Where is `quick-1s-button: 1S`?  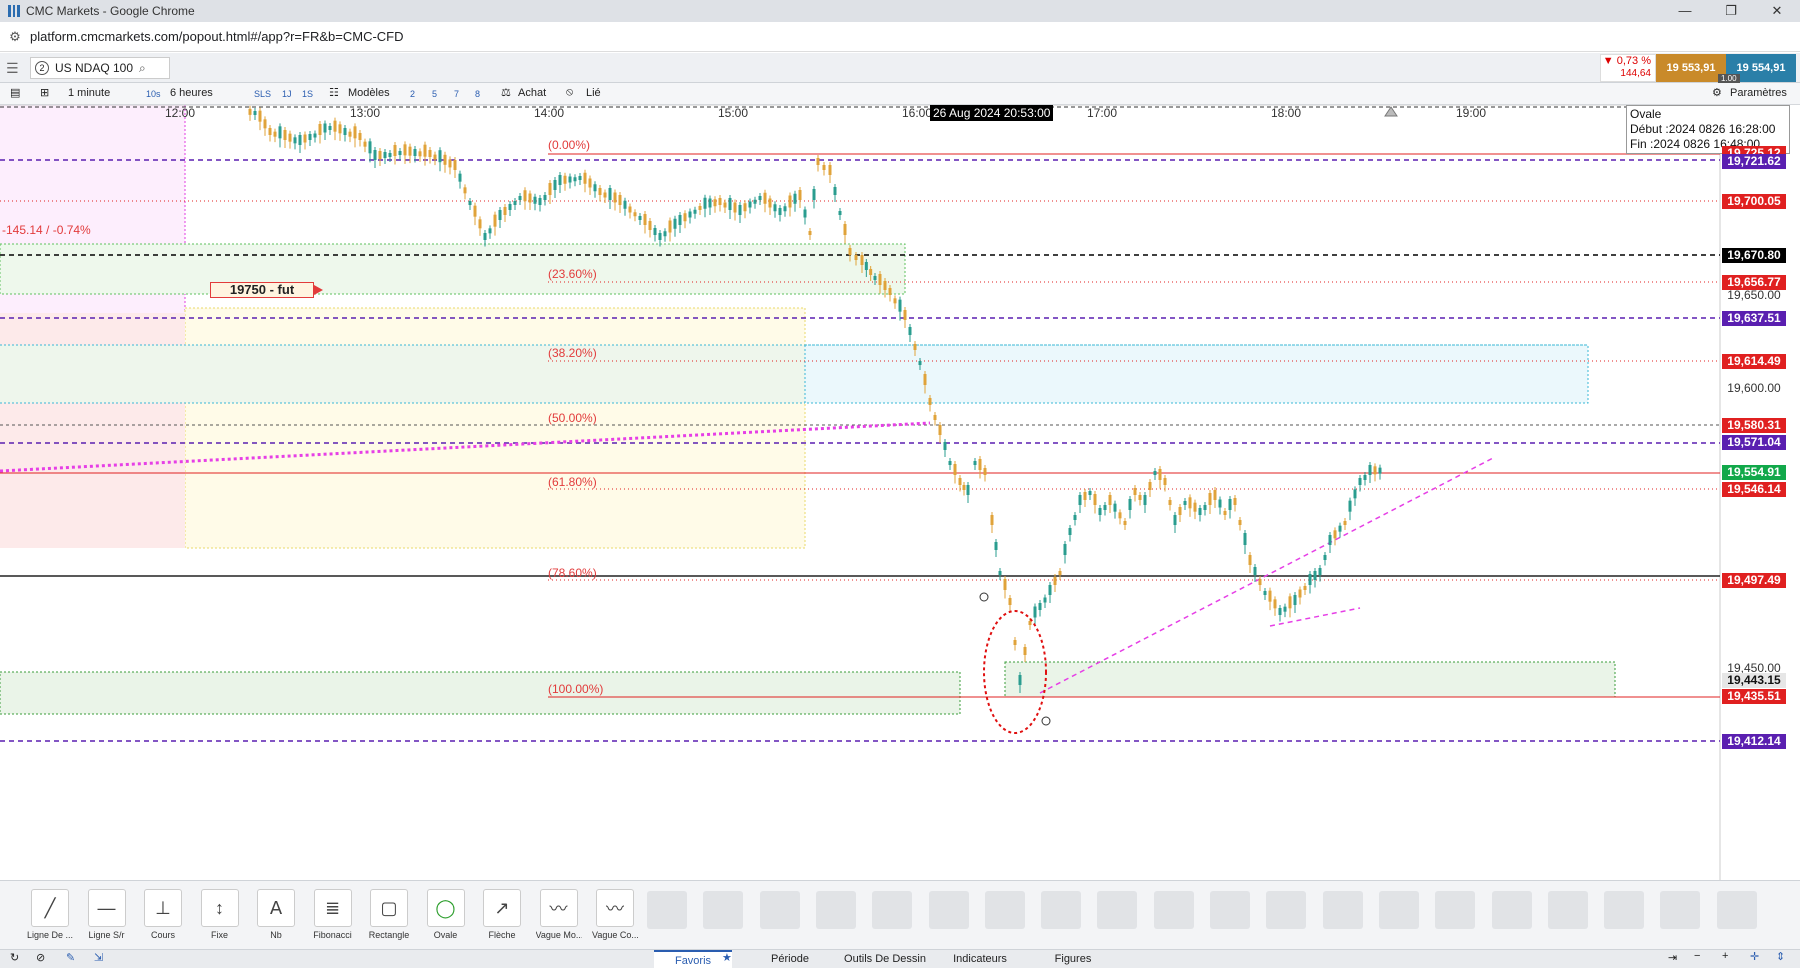
quick-1s-button: 1S is located at coordinates (307, 94).